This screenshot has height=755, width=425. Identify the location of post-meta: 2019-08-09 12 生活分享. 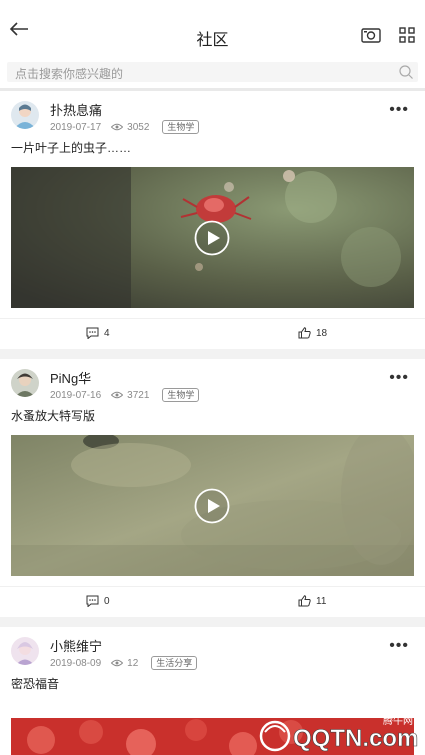
(124, 663).